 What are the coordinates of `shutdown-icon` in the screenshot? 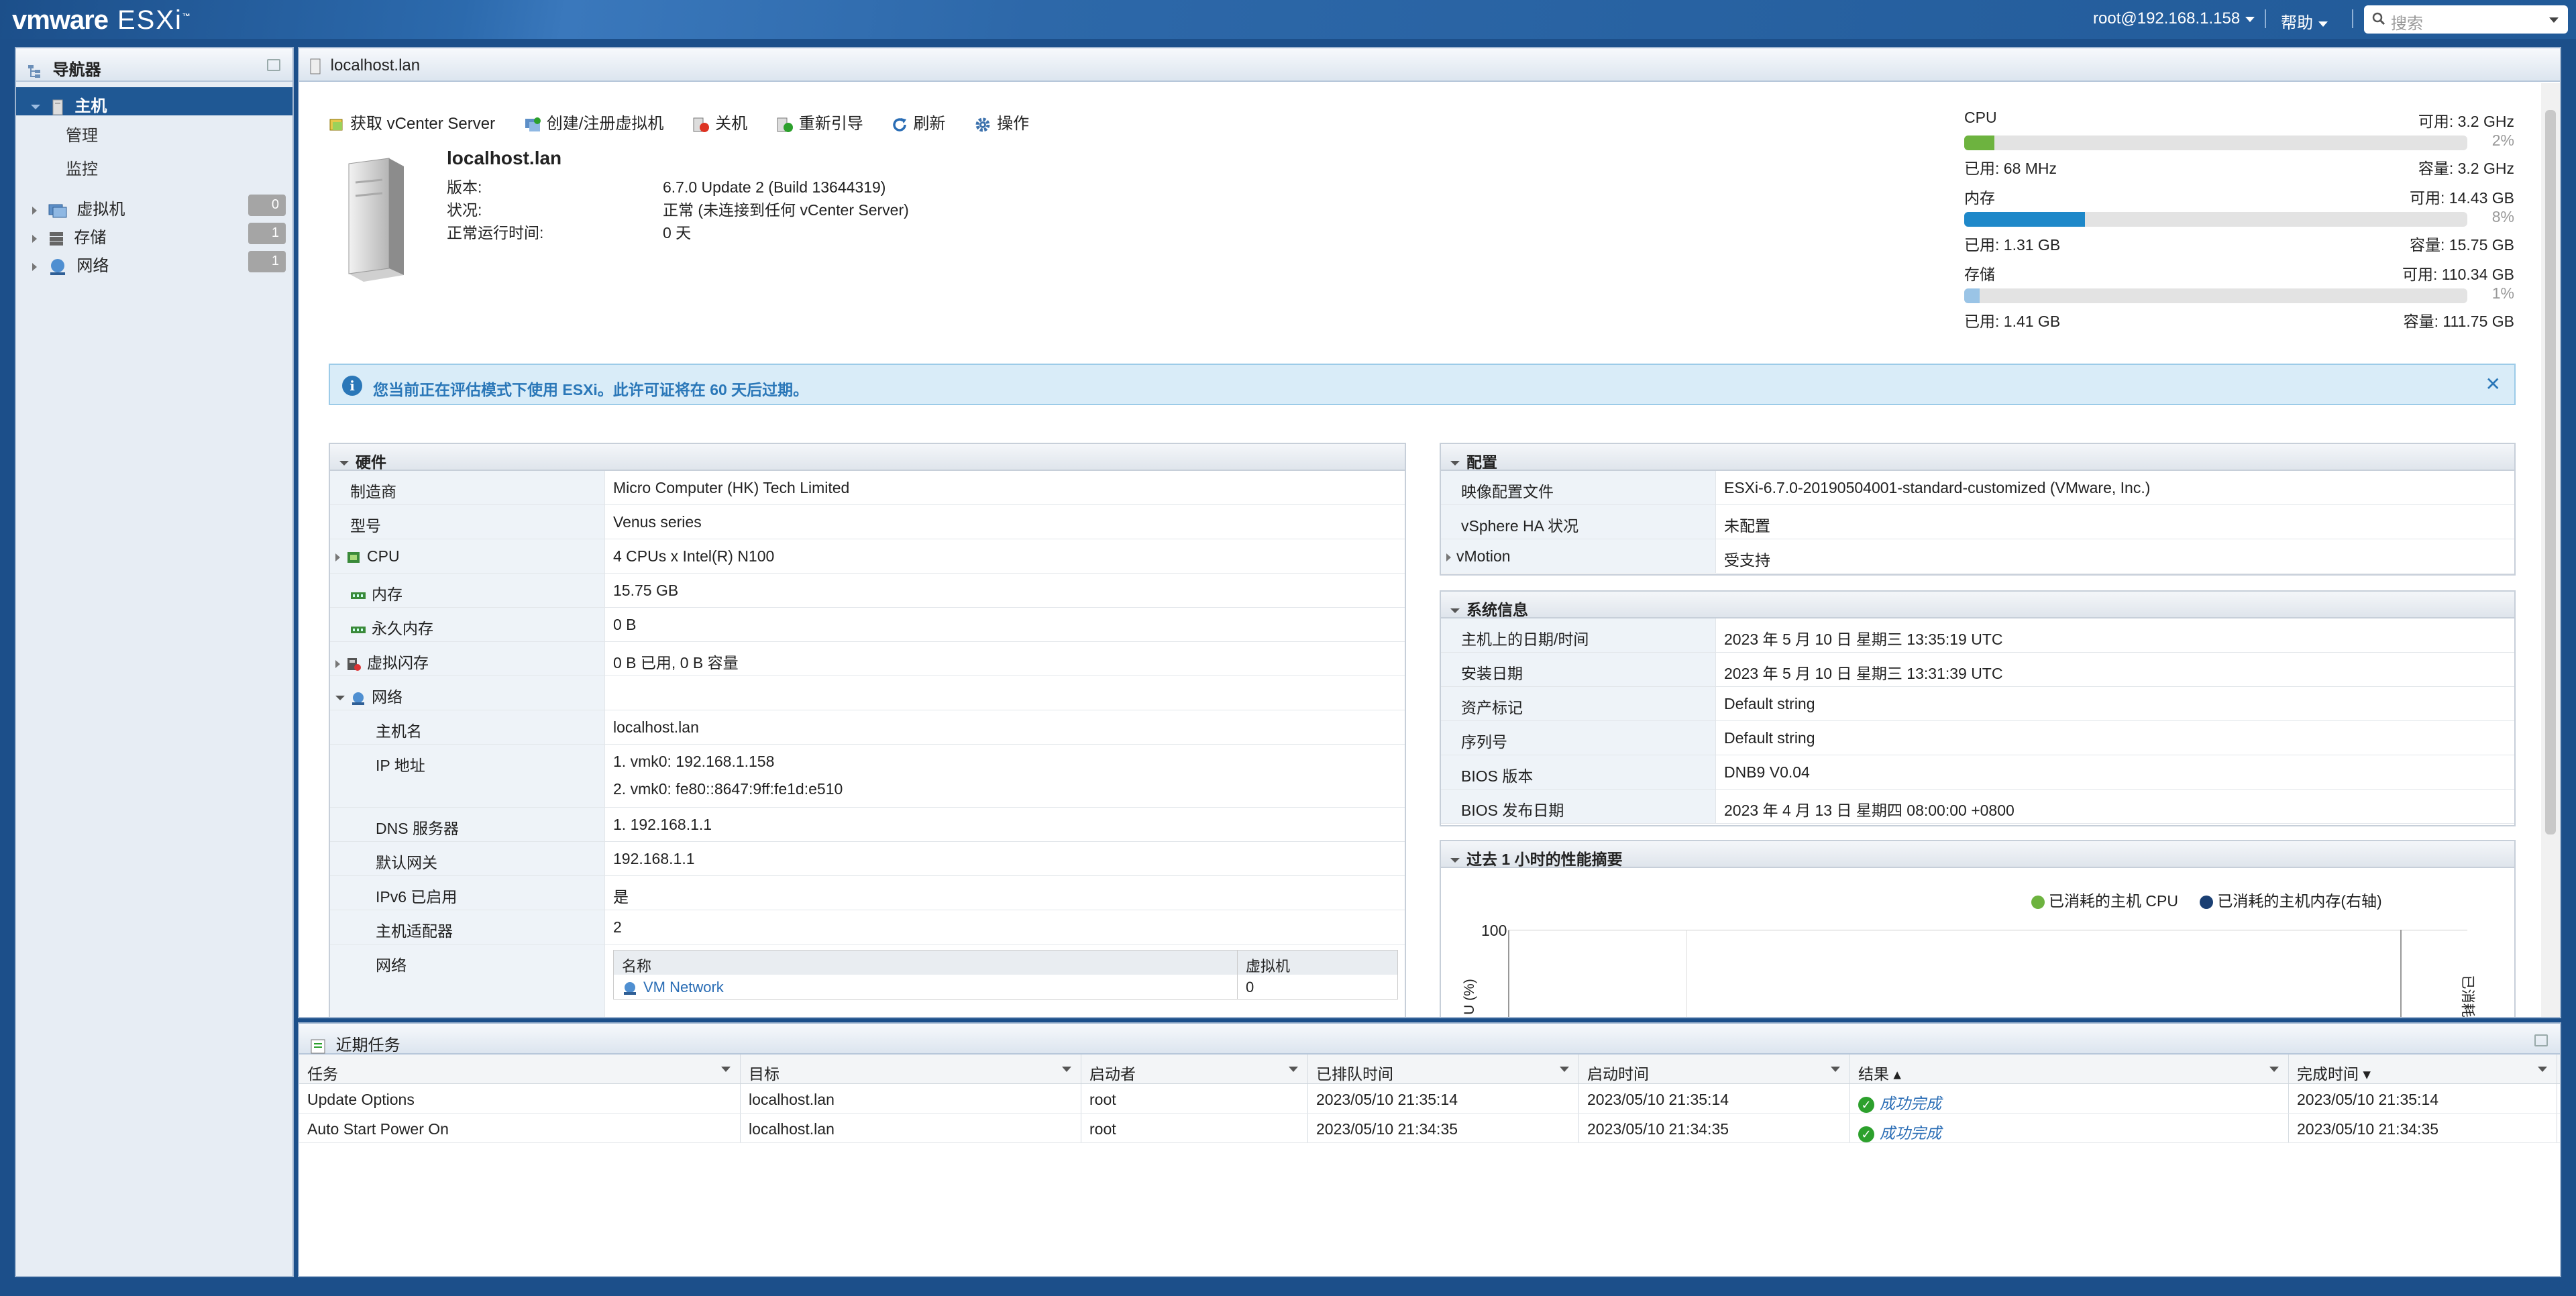 It's located at (701, 125).